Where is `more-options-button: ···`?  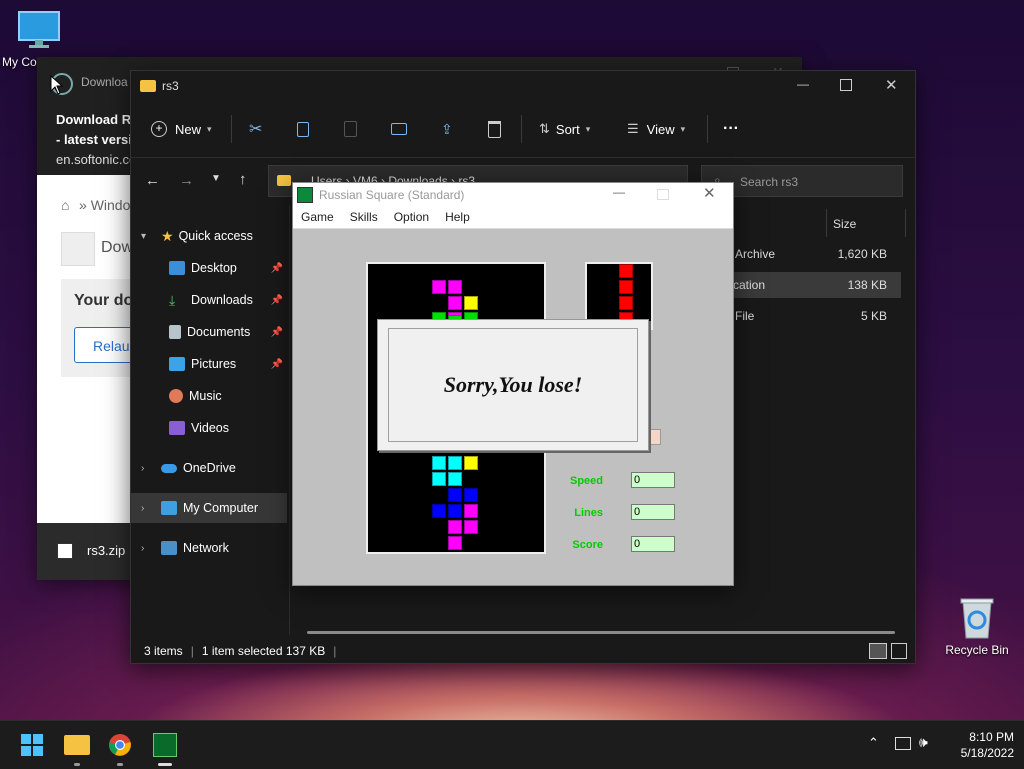
more-options-button: ··· is located at coordinates (731, 129).